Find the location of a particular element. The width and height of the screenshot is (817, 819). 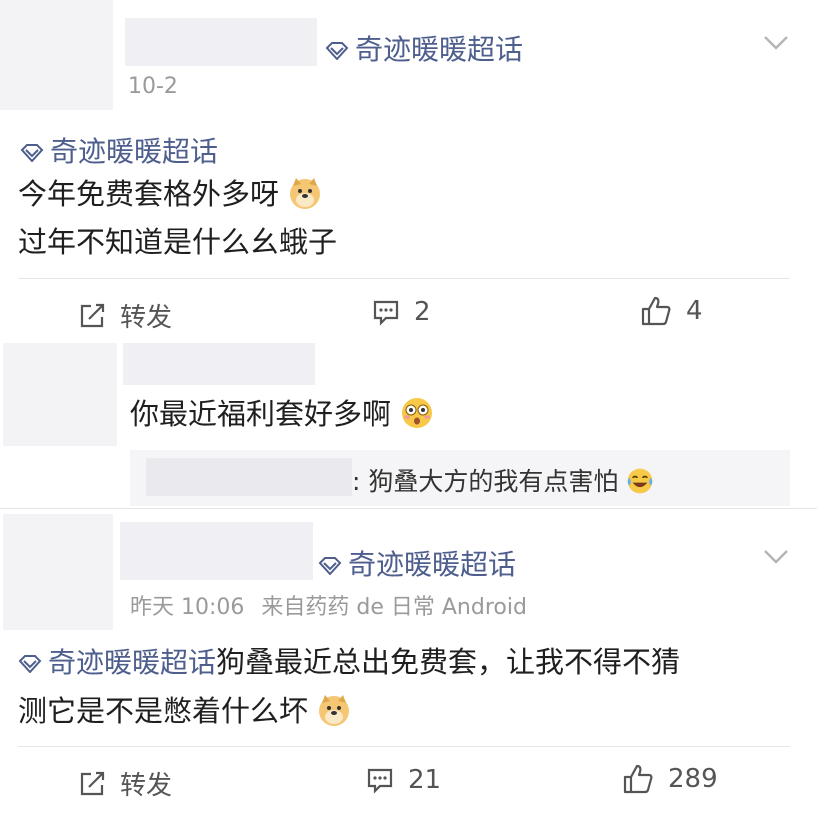

like-button: 4 is located at coordinates (671, 311).